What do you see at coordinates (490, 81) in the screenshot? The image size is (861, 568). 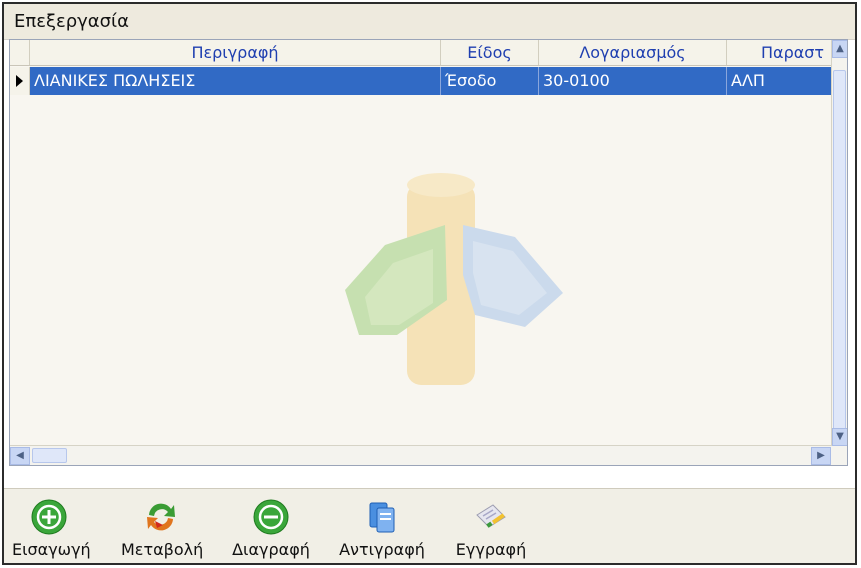 I see `cell-type: Έσοδο` at bounding box center [490, 81].